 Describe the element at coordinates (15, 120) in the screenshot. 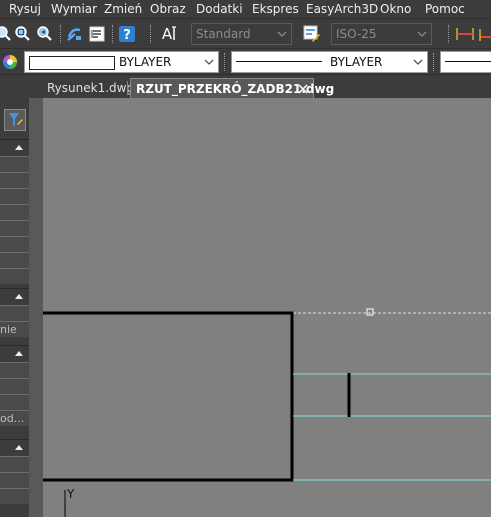

I see `quick-select-icon` at that location.